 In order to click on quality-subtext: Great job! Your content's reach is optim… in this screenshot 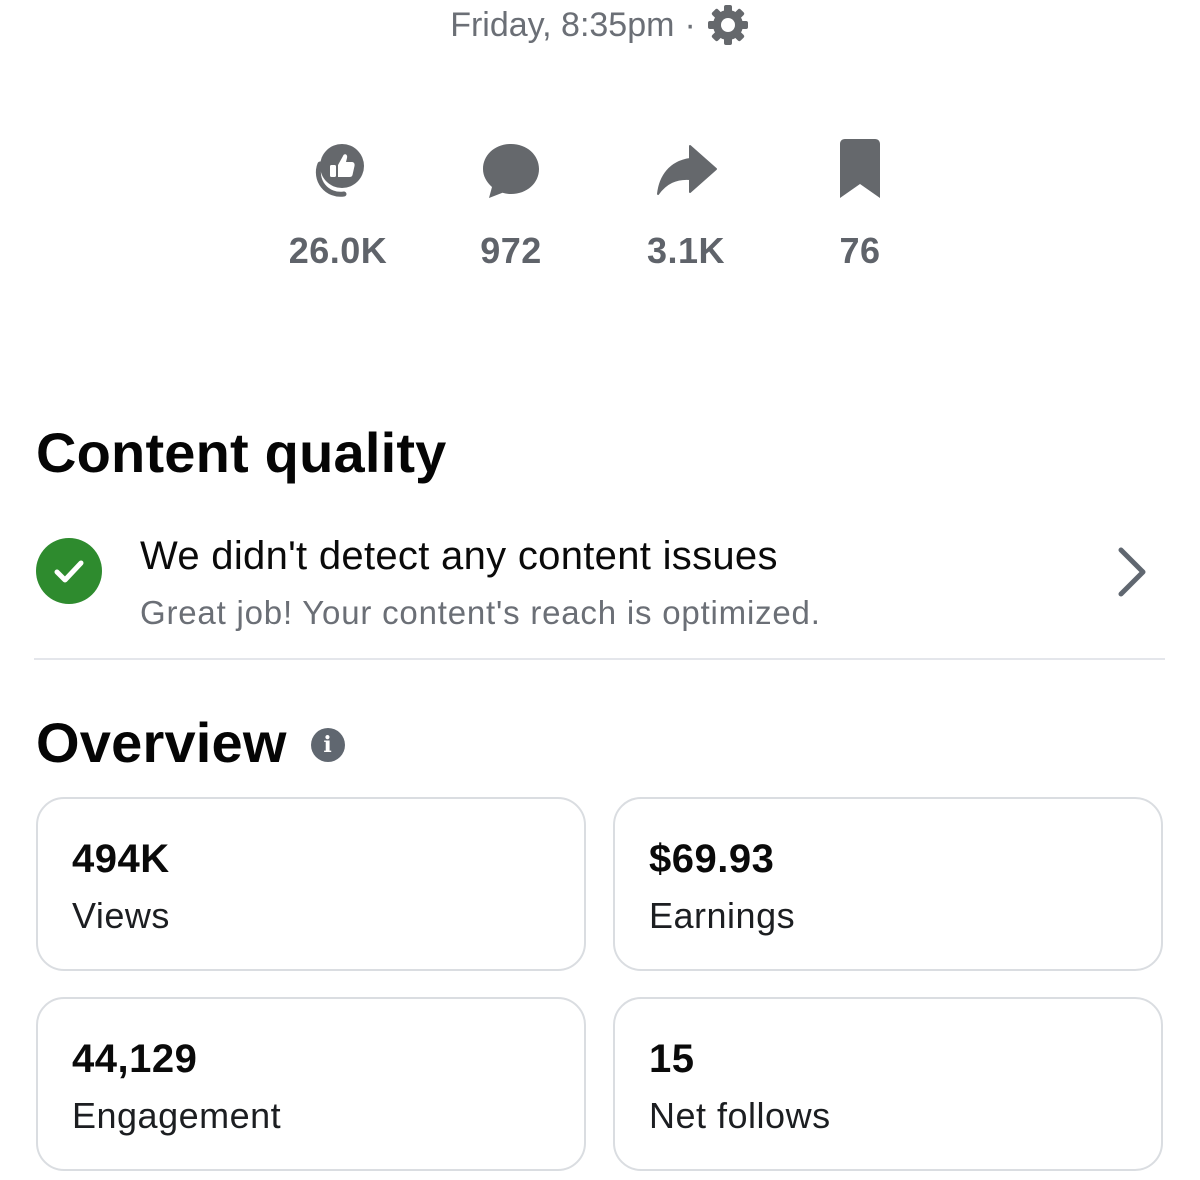, I will do `click(480, 612)`.